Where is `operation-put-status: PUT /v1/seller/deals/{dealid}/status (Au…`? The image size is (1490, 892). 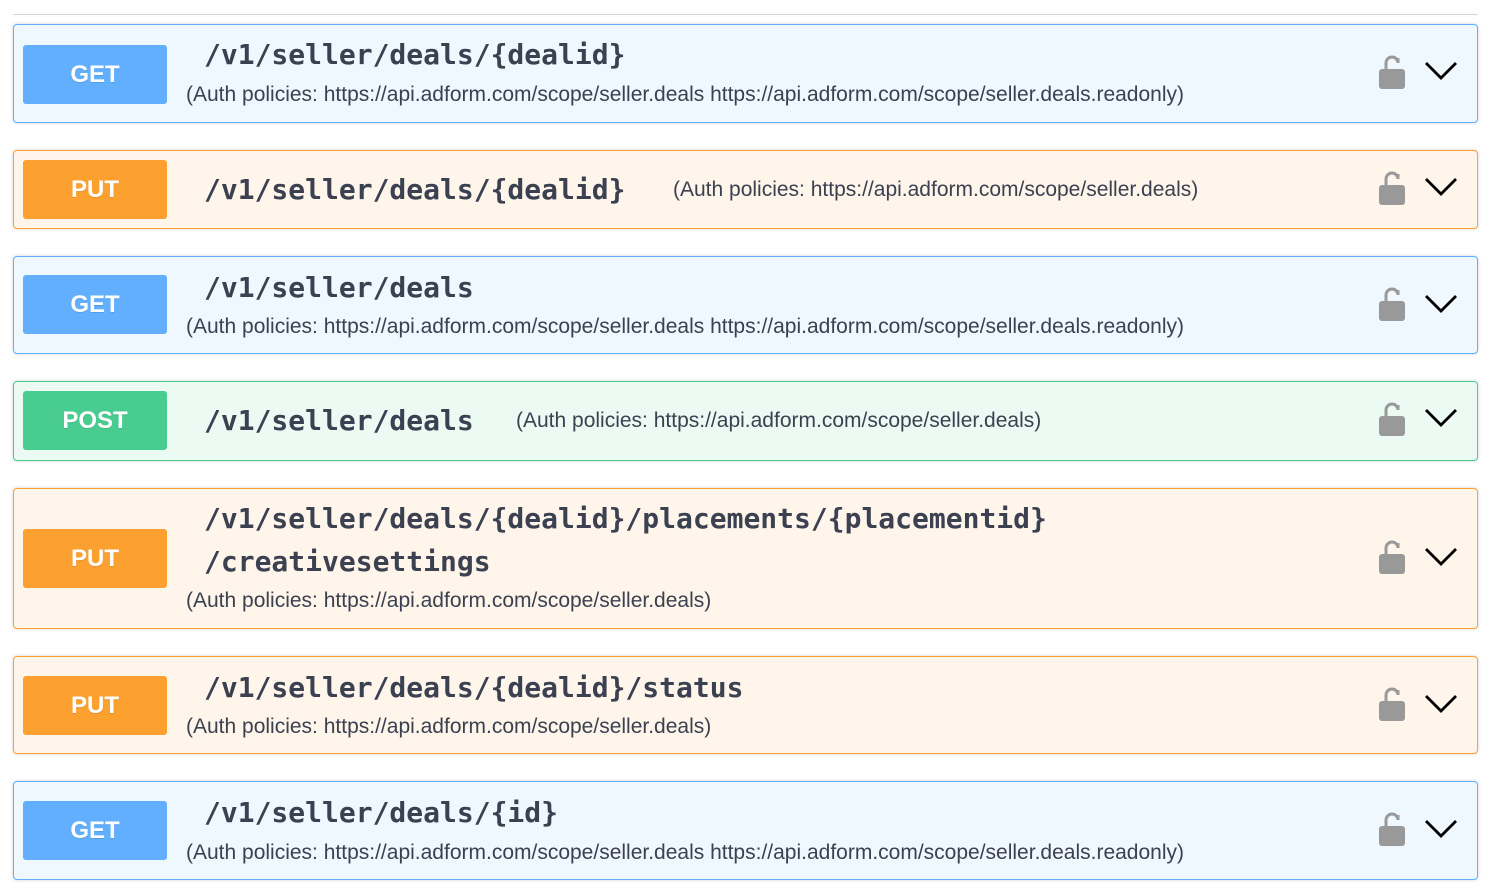
operation-put-status: PUT /v1/seller/deals/{dealid}/status (Au… is located at coordinates (745, 705).